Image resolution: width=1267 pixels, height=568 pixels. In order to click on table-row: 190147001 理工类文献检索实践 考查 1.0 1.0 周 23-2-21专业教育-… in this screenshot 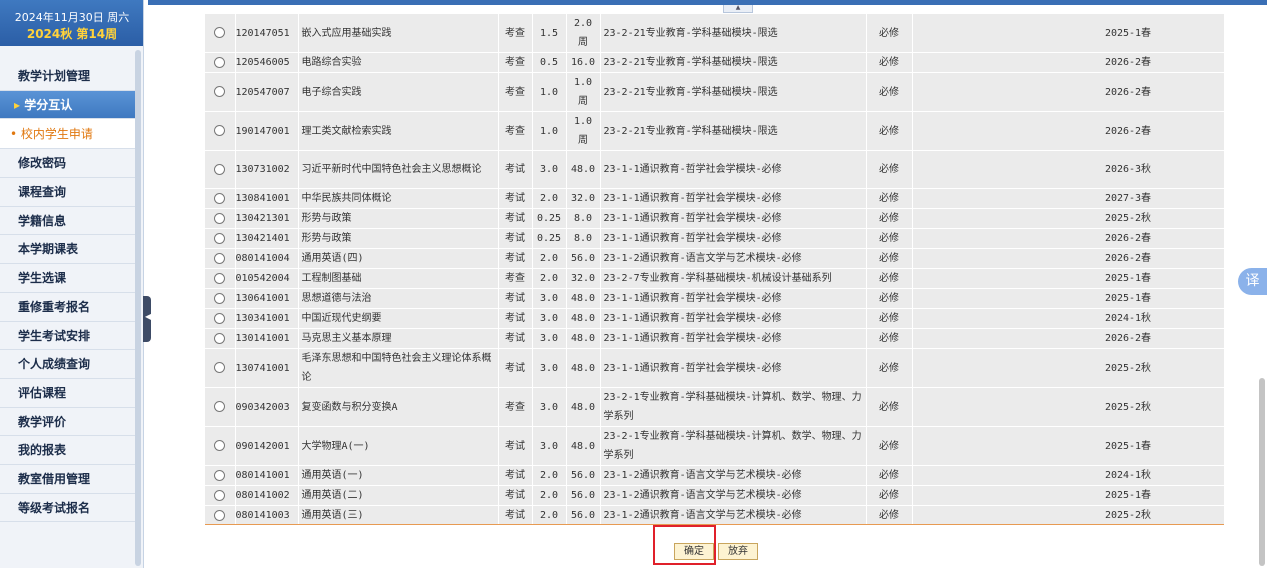, I will do `click(715, 131)`.